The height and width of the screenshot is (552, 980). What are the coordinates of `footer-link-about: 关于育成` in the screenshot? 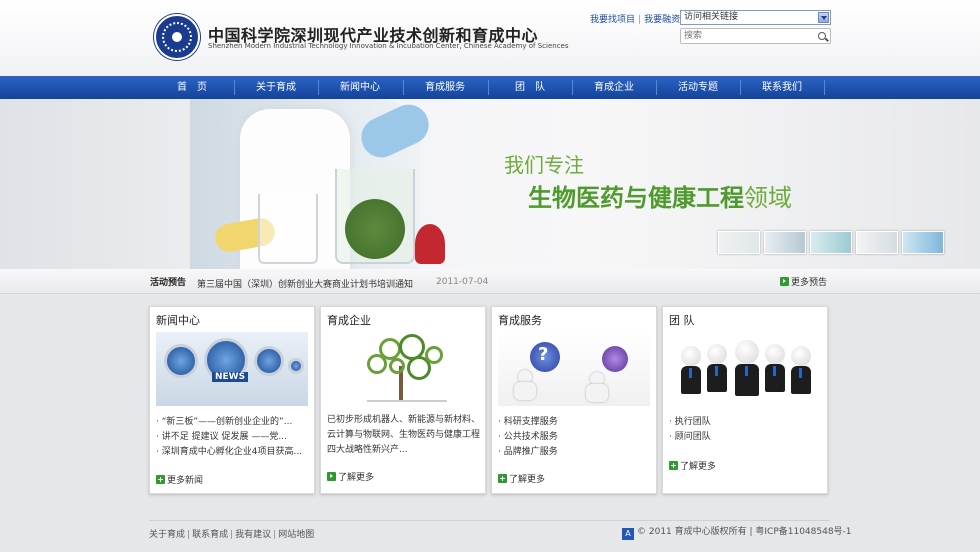 It's located at (167, 535).